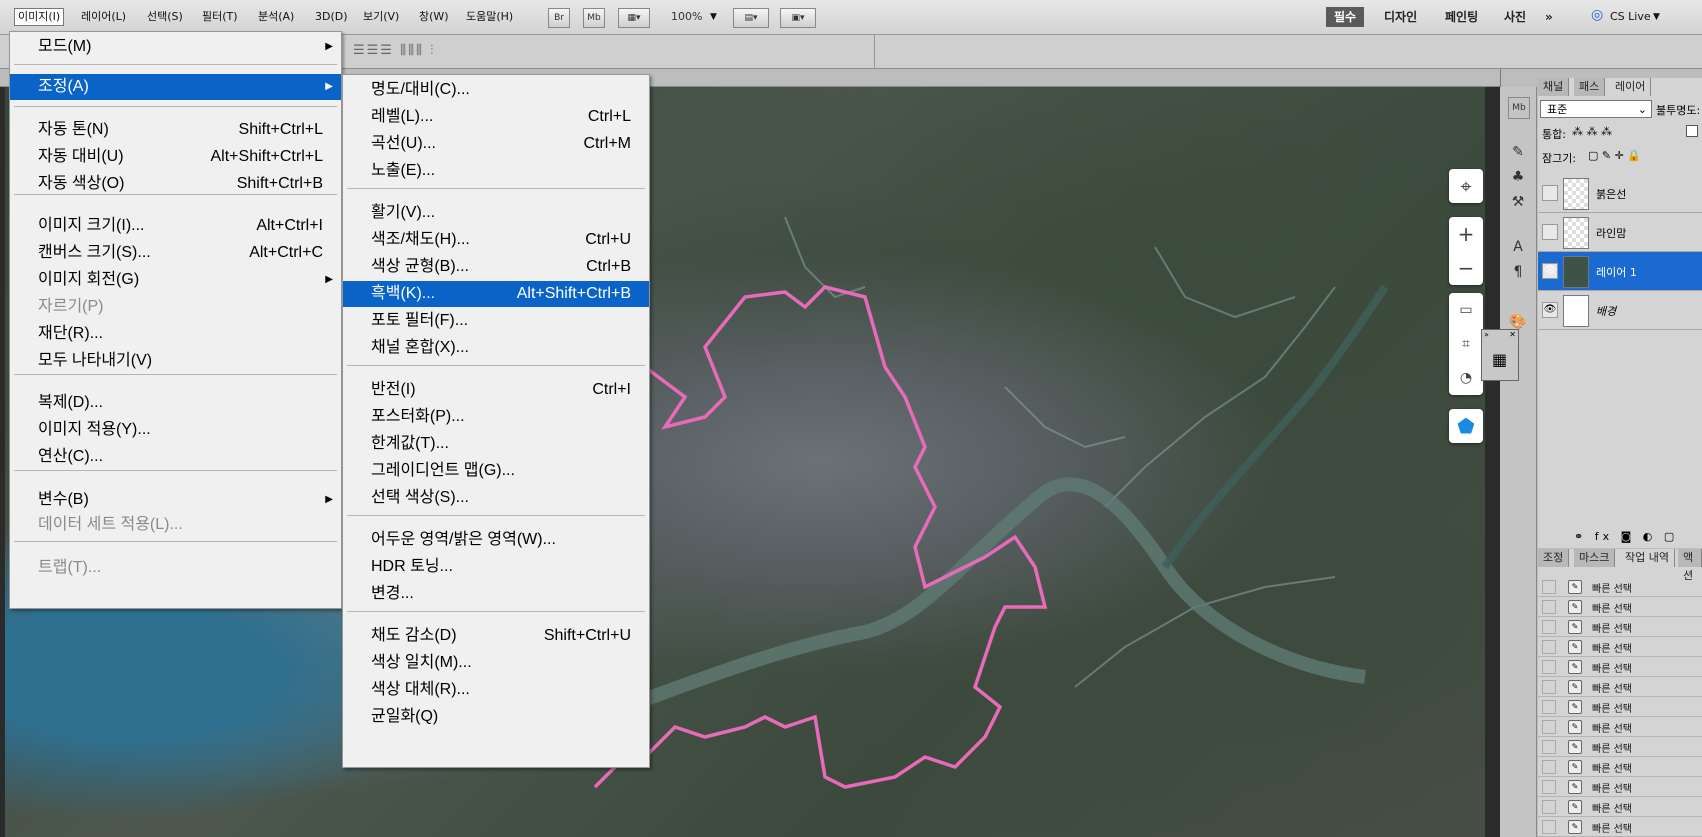  Describe the element at coordinates (559, 18) in the screenshot. I see `bridge-icon: Br` at that location.